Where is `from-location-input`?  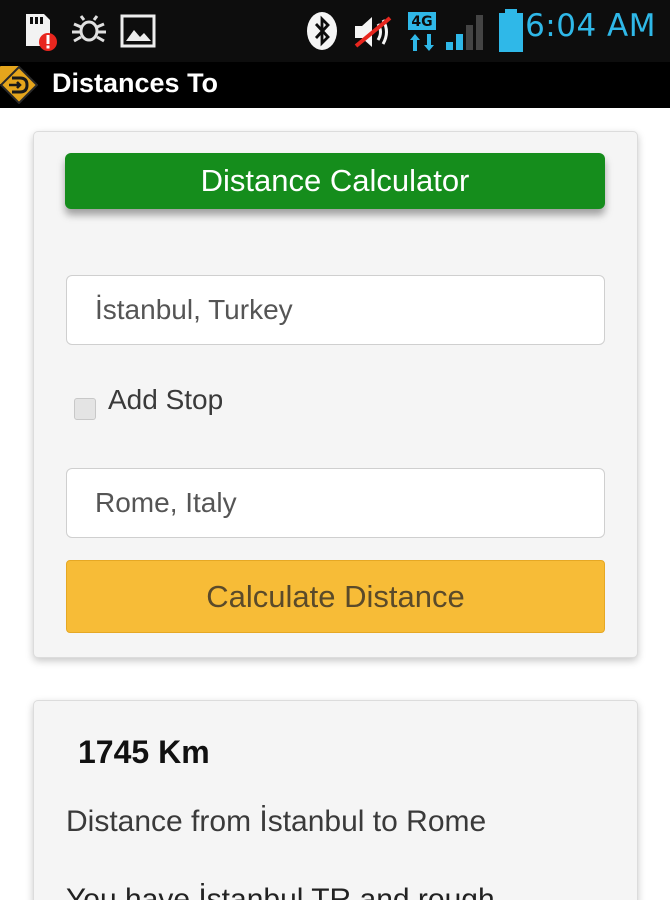
from-location-input is located at coordinates (335, 310).